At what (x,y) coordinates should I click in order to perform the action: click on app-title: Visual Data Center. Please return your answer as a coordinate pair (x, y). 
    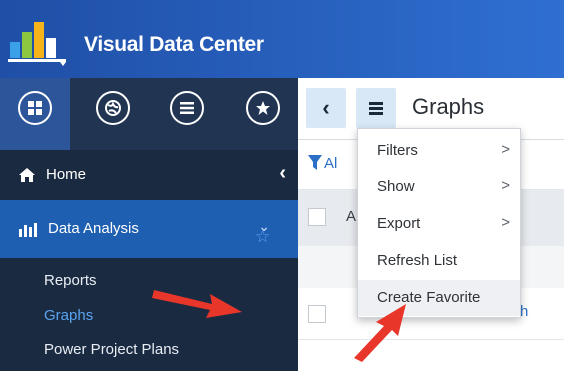
    Looking at the image, I should click on (174, 44).